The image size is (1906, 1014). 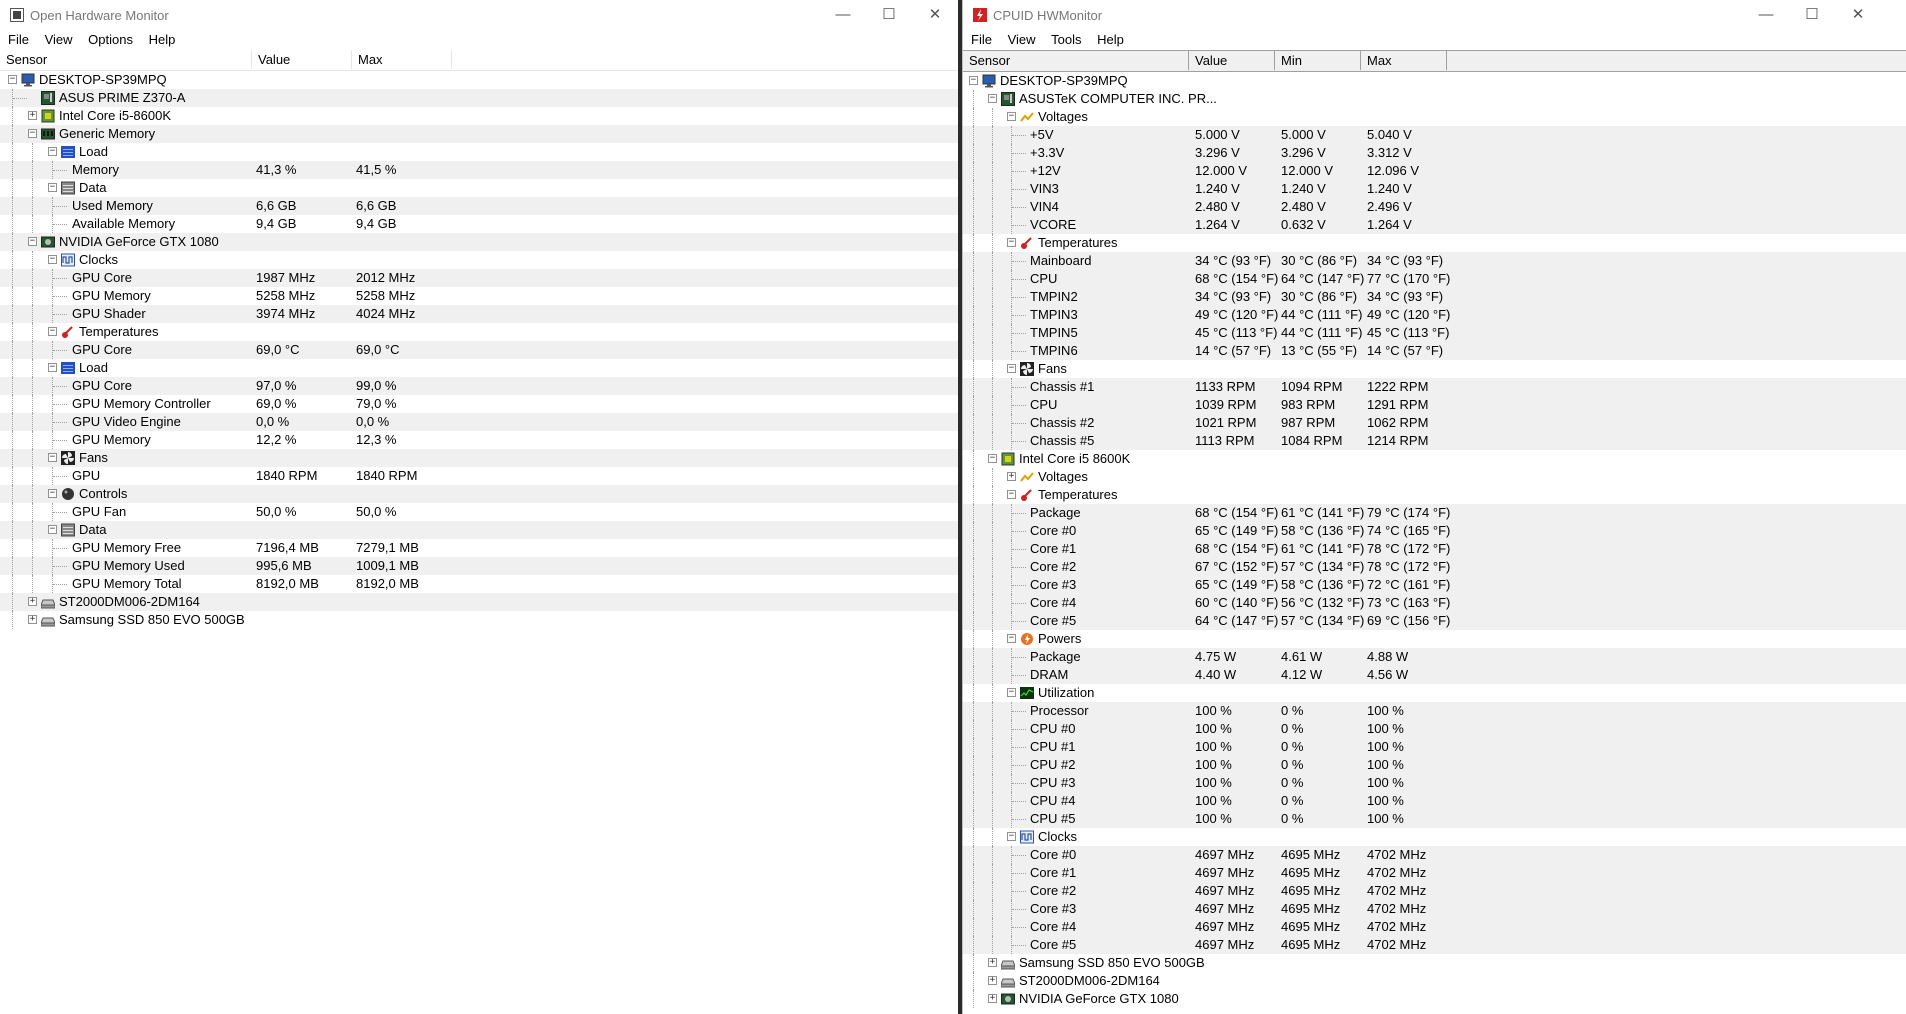 I want to click on ohm-tree-row: GPU Video Engine 0,0 % 0,0 %, so click(x=479, y=422).